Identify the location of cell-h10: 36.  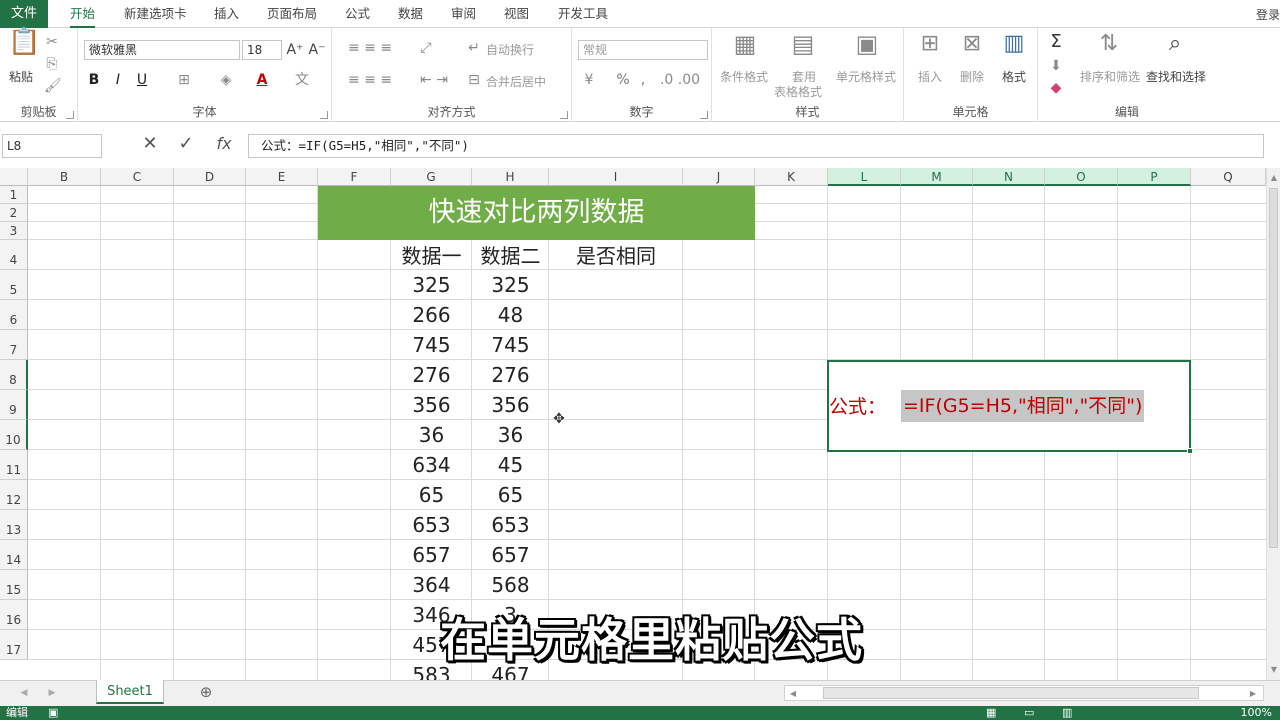
(510, 435).